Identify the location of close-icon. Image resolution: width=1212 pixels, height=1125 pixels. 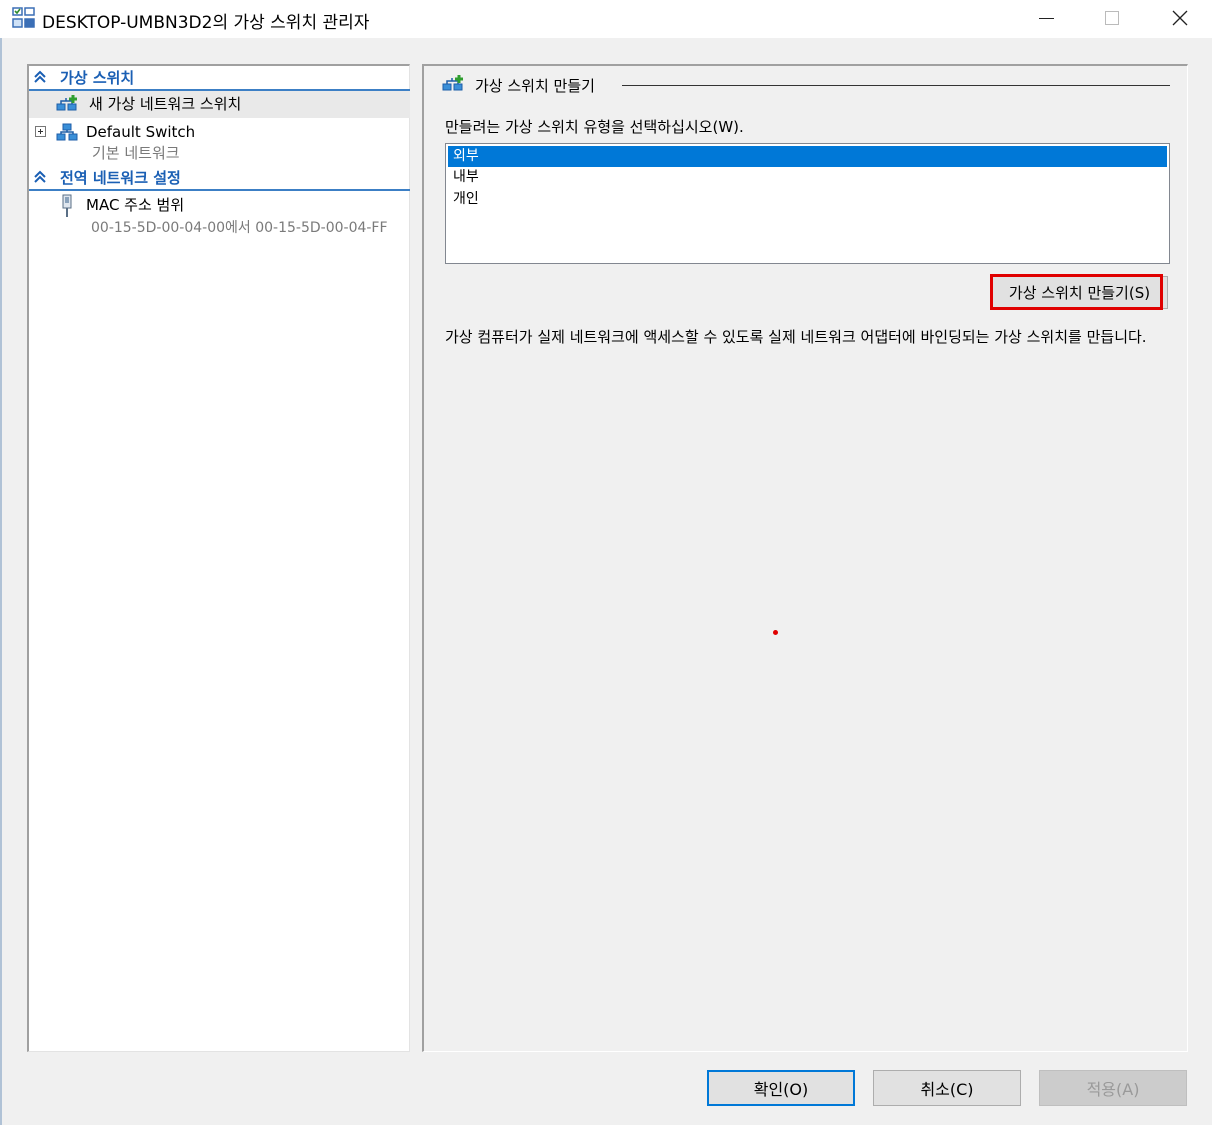
(1180, 18).